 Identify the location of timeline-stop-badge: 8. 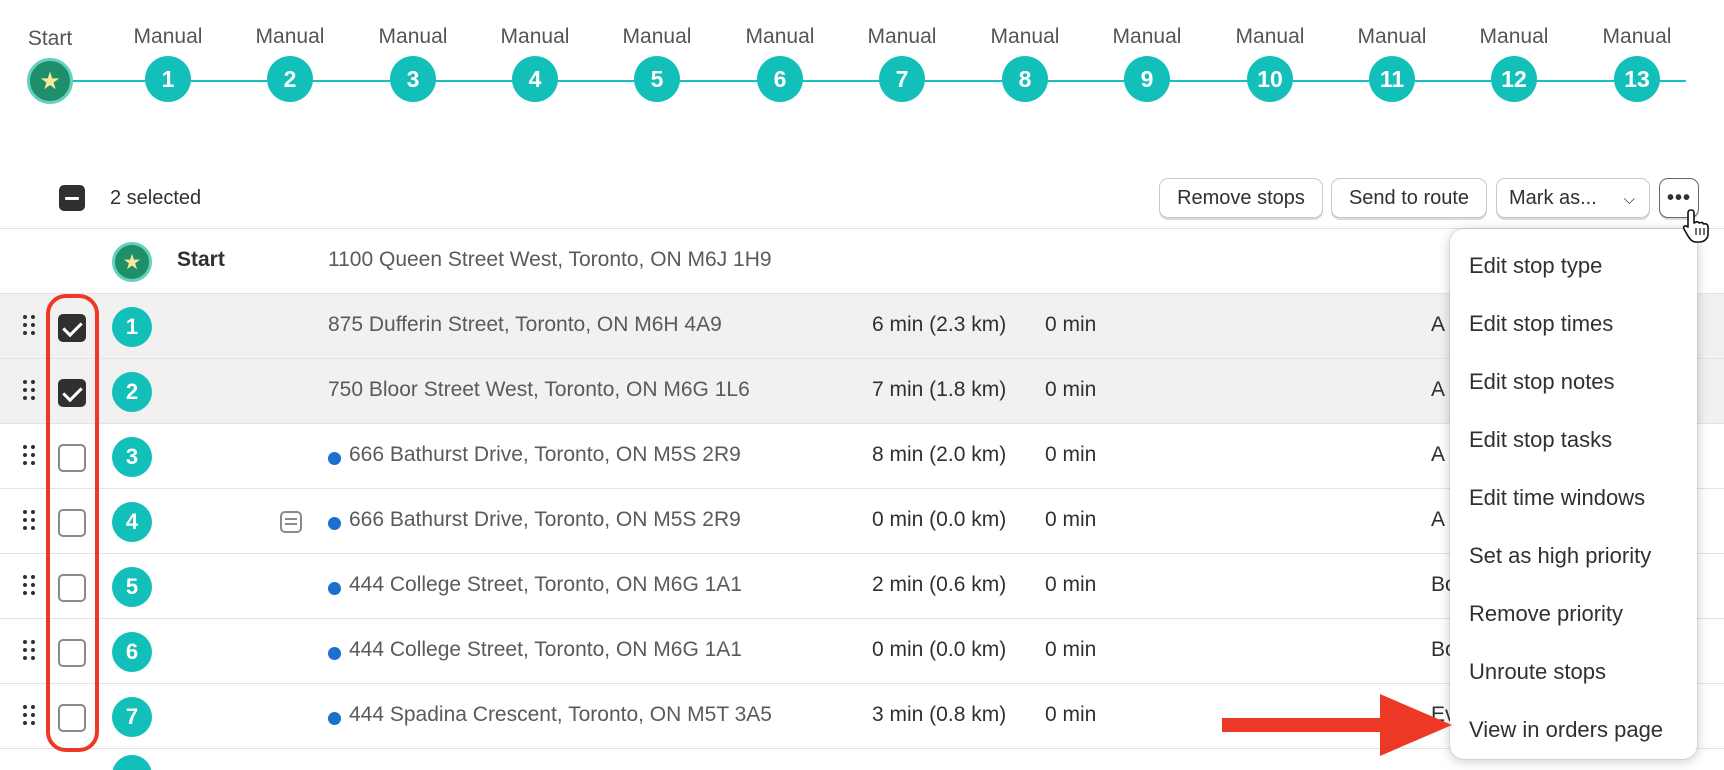
(1025, 79).